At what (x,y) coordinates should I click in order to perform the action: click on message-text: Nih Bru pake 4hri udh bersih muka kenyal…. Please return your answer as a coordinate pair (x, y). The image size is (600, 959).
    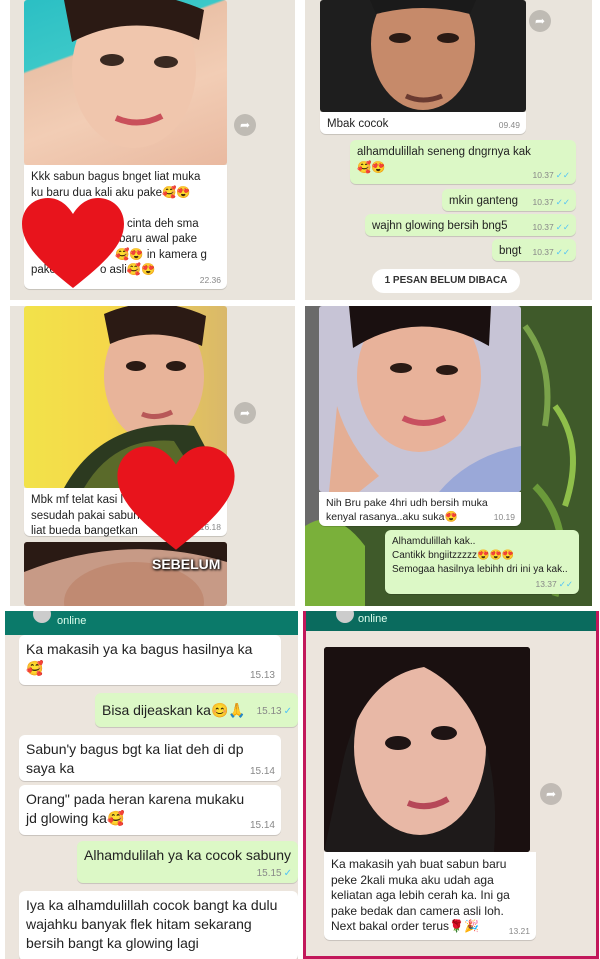
    Looking at the image, I should click on (407, 510).